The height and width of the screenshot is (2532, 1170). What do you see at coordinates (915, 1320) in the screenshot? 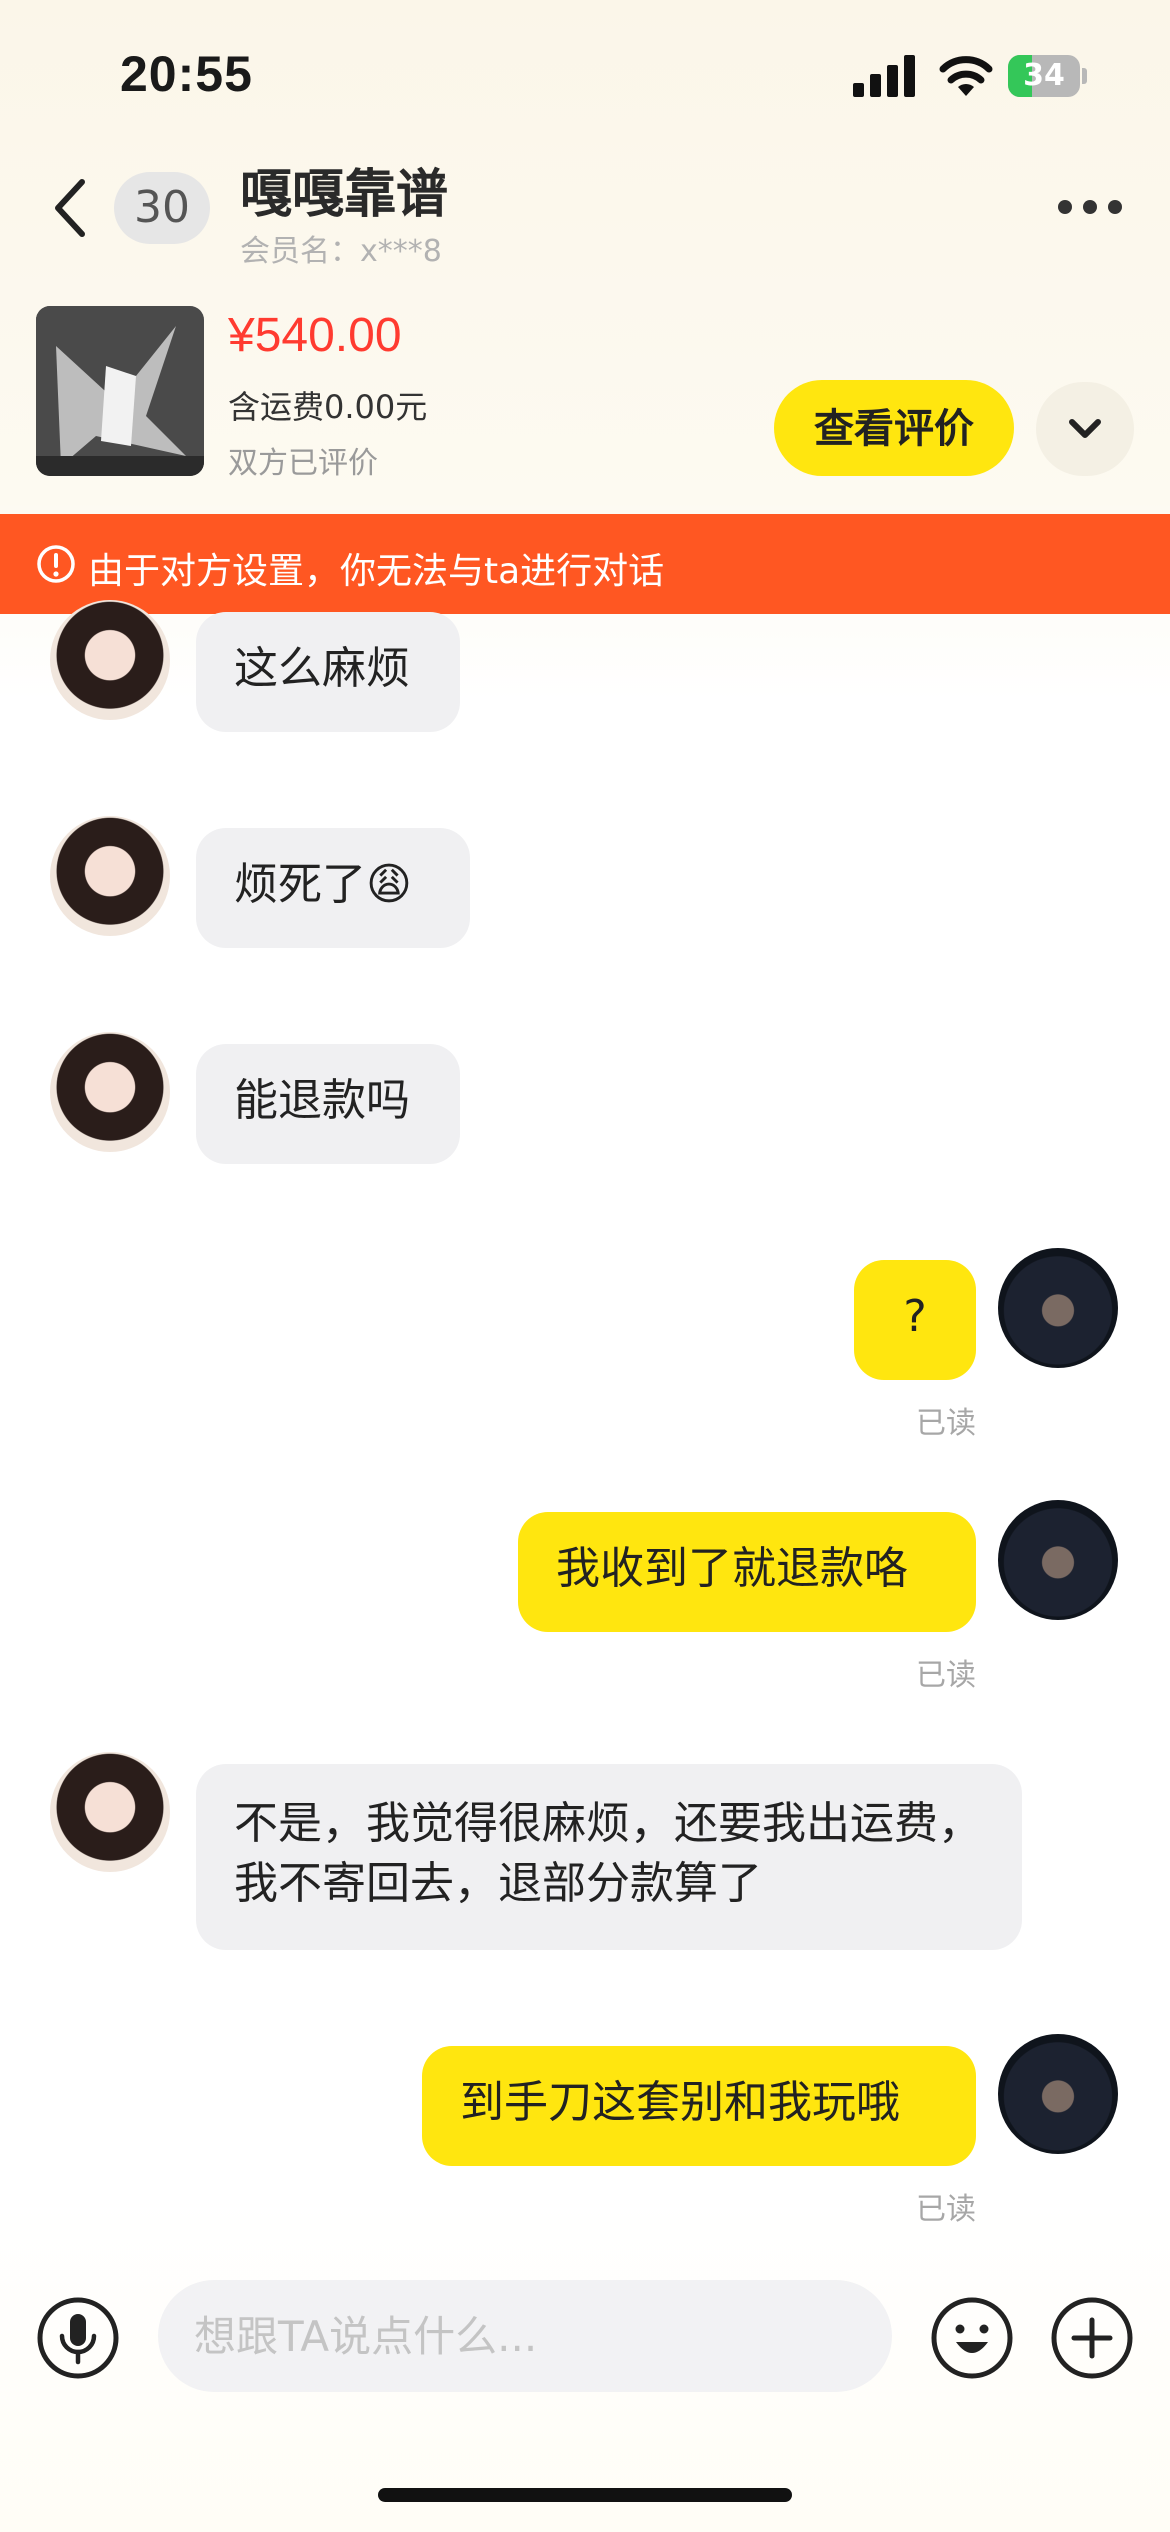
I see `message-bubble-outgoing: ?` at bounding box center [915, 1320].